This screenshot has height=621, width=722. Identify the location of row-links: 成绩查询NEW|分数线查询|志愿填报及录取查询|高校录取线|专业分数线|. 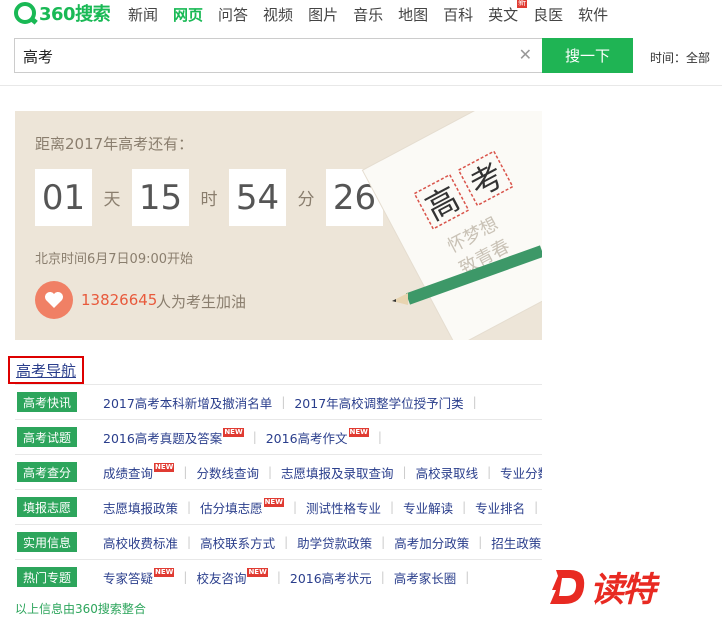
(322, 472).